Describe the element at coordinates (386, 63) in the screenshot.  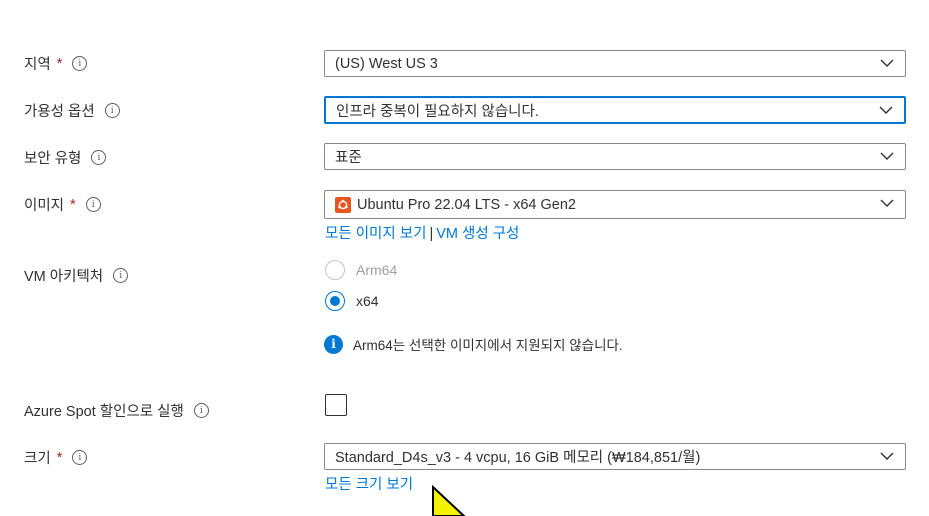
I see `region-value: (US) West US 3` at that location.